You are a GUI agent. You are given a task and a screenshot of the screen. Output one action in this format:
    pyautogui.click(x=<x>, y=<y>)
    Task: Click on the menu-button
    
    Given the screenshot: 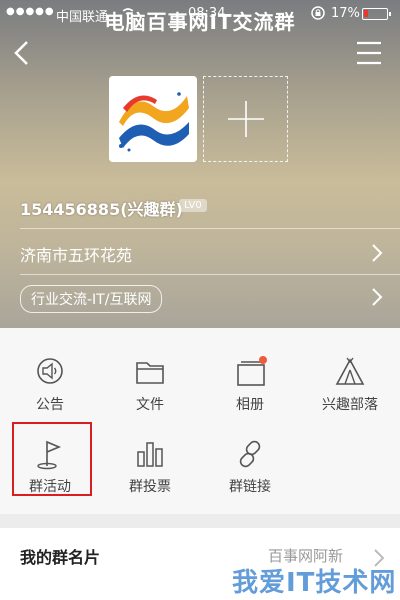 What is the action you would take?
    pyautogui.click(x=369, y=53)
    